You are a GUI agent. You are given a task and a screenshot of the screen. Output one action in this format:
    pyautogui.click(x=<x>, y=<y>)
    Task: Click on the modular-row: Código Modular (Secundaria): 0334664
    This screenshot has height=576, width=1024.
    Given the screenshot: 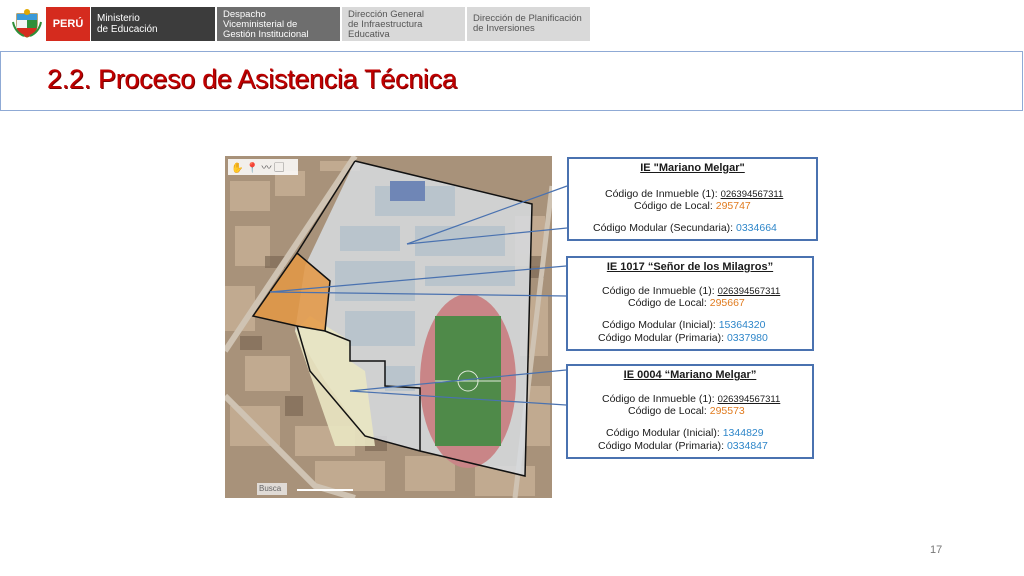 What is the action you would take?
    pyautogui.click(x=685, y=228)
    